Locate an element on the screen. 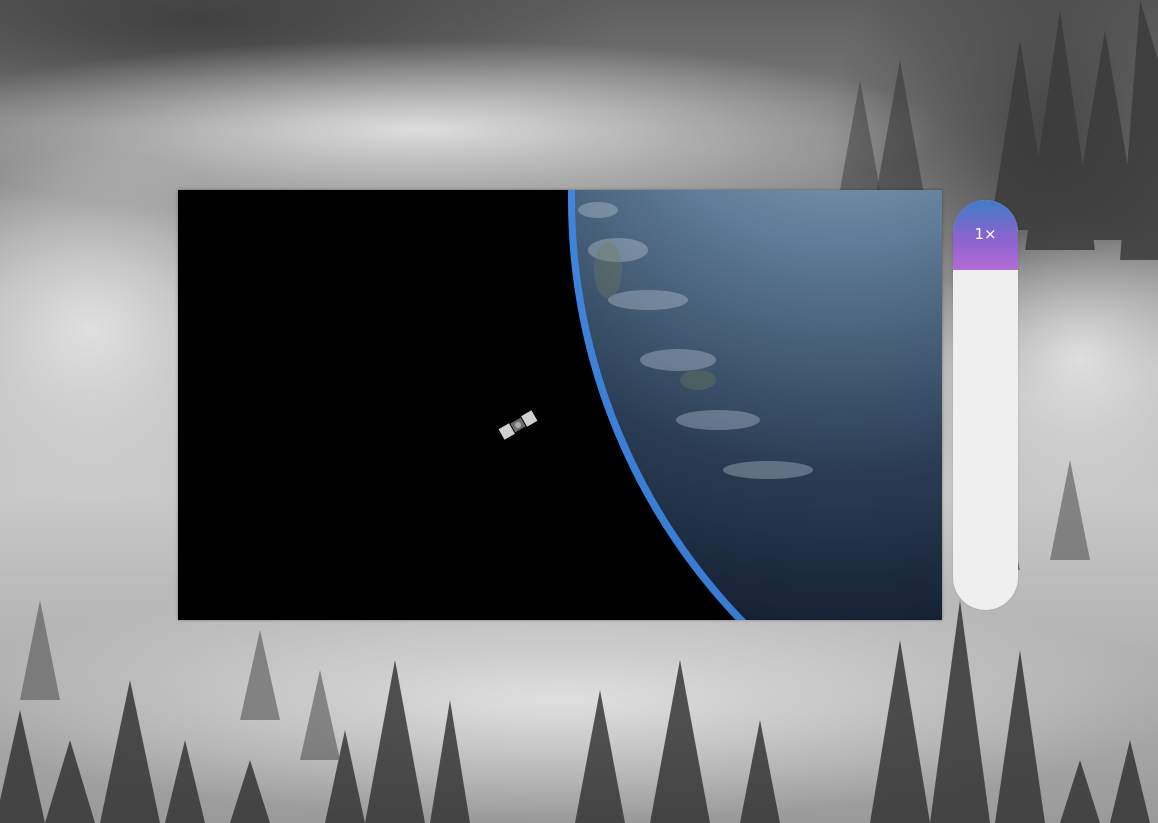 This screenshot has width=1158, height=823. playback-speed-slider: 1× is located at coordinates (985, 405).